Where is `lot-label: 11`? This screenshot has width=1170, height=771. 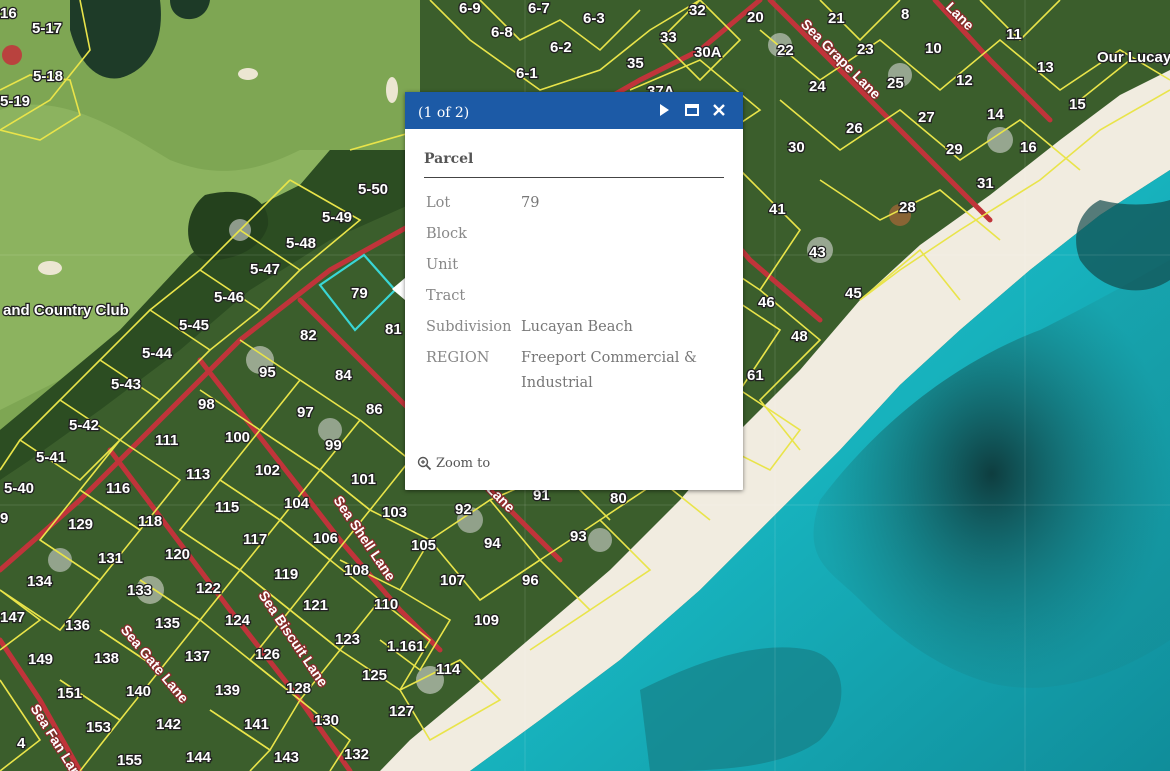 lot-label: 11 is located at coordinates (1014, 34).